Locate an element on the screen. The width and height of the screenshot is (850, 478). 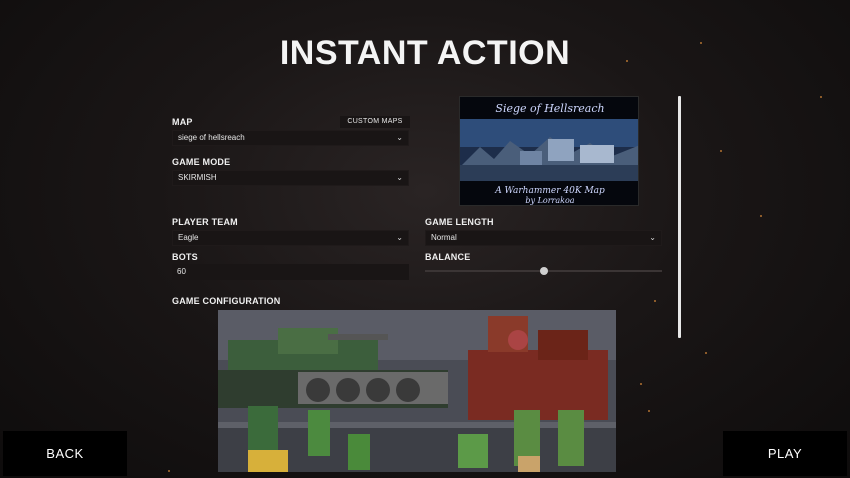
map-preview-title: Siege of Hellsreach is located at coordinates (549, 108).